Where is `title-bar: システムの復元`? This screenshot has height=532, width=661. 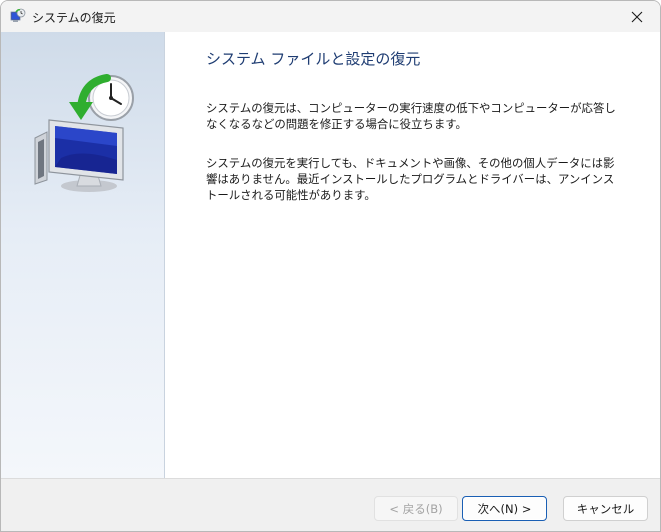 title-bar: システムの復元 is located at coordinates (330, 16).